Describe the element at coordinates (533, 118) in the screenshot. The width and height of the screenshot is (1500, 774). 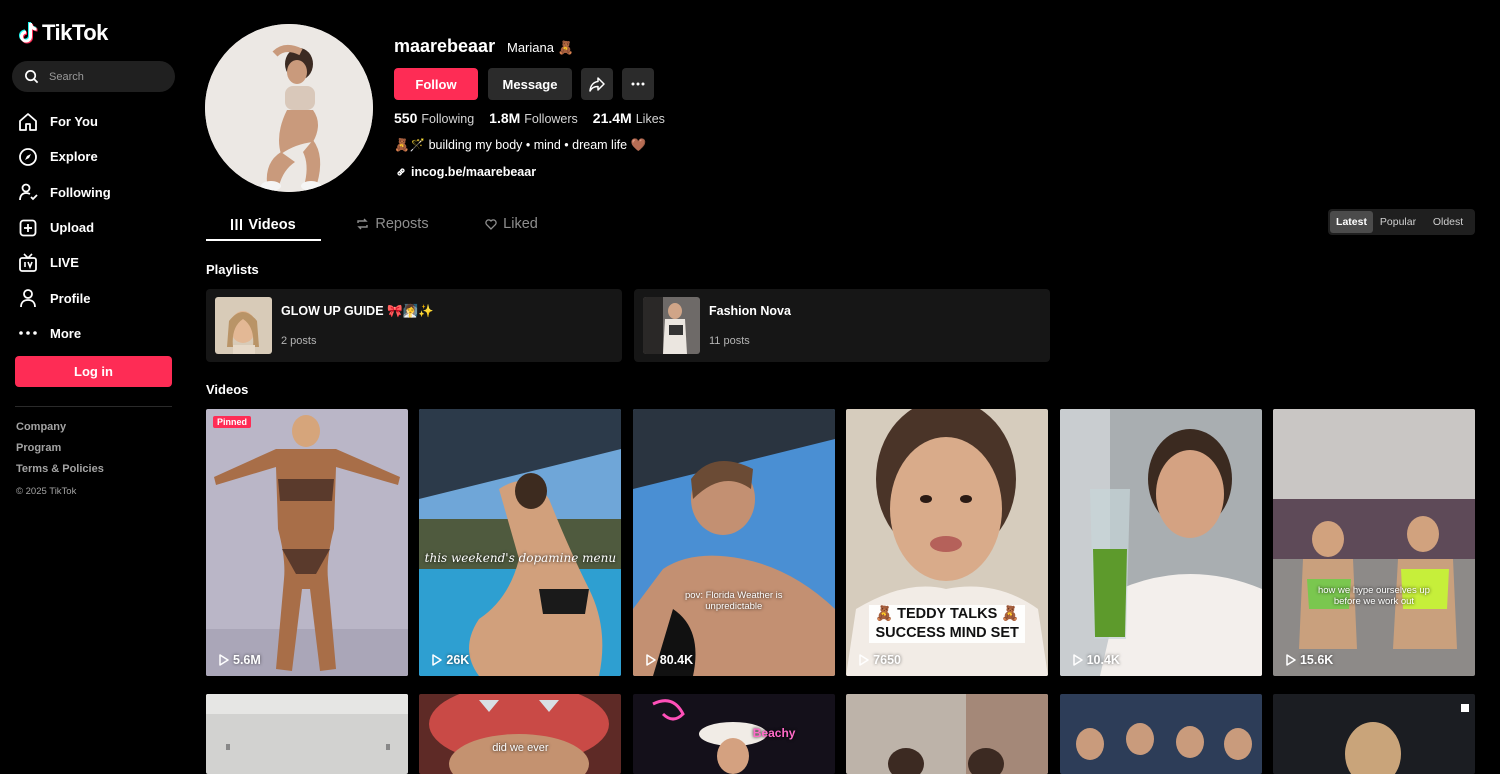
I see `stat-followers: 1.8M Followers` at that location.